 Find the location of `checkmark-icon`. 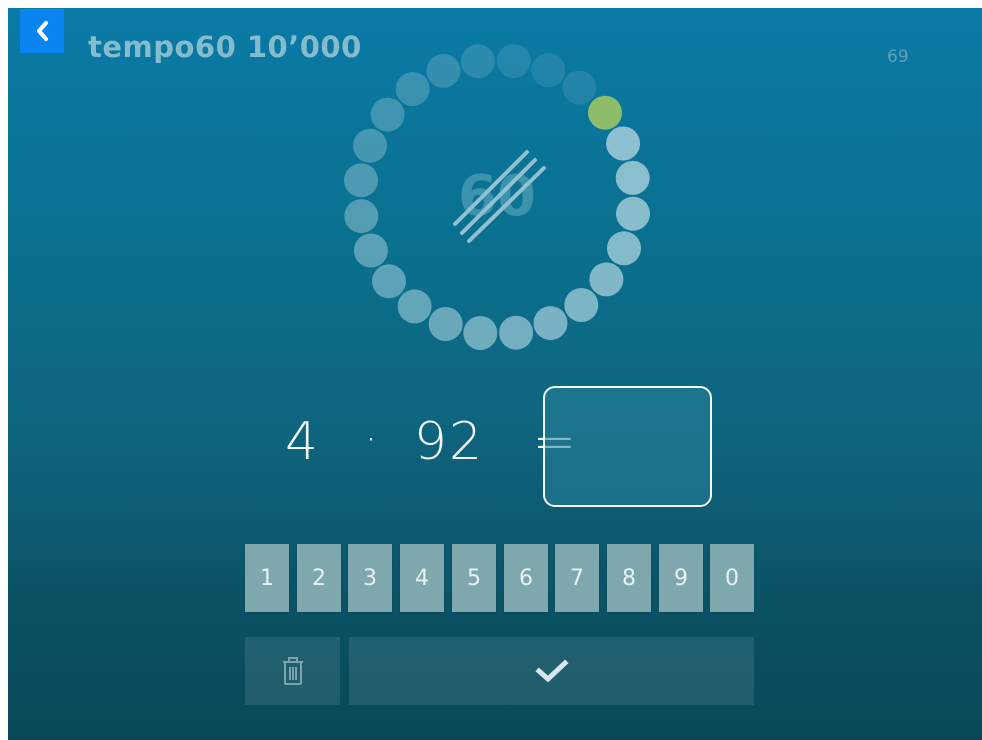

checkmark-icon is located at coordinates (551, 671).